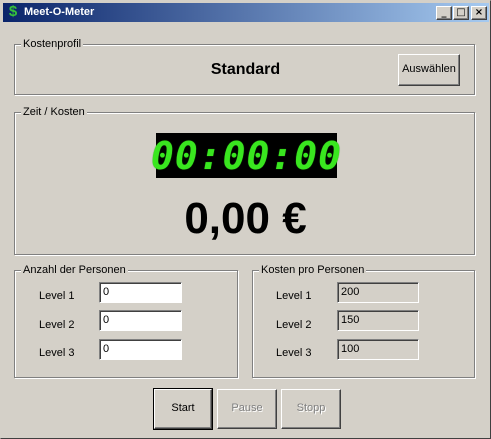  I want to click on start-button: Start, so click(183, 409).